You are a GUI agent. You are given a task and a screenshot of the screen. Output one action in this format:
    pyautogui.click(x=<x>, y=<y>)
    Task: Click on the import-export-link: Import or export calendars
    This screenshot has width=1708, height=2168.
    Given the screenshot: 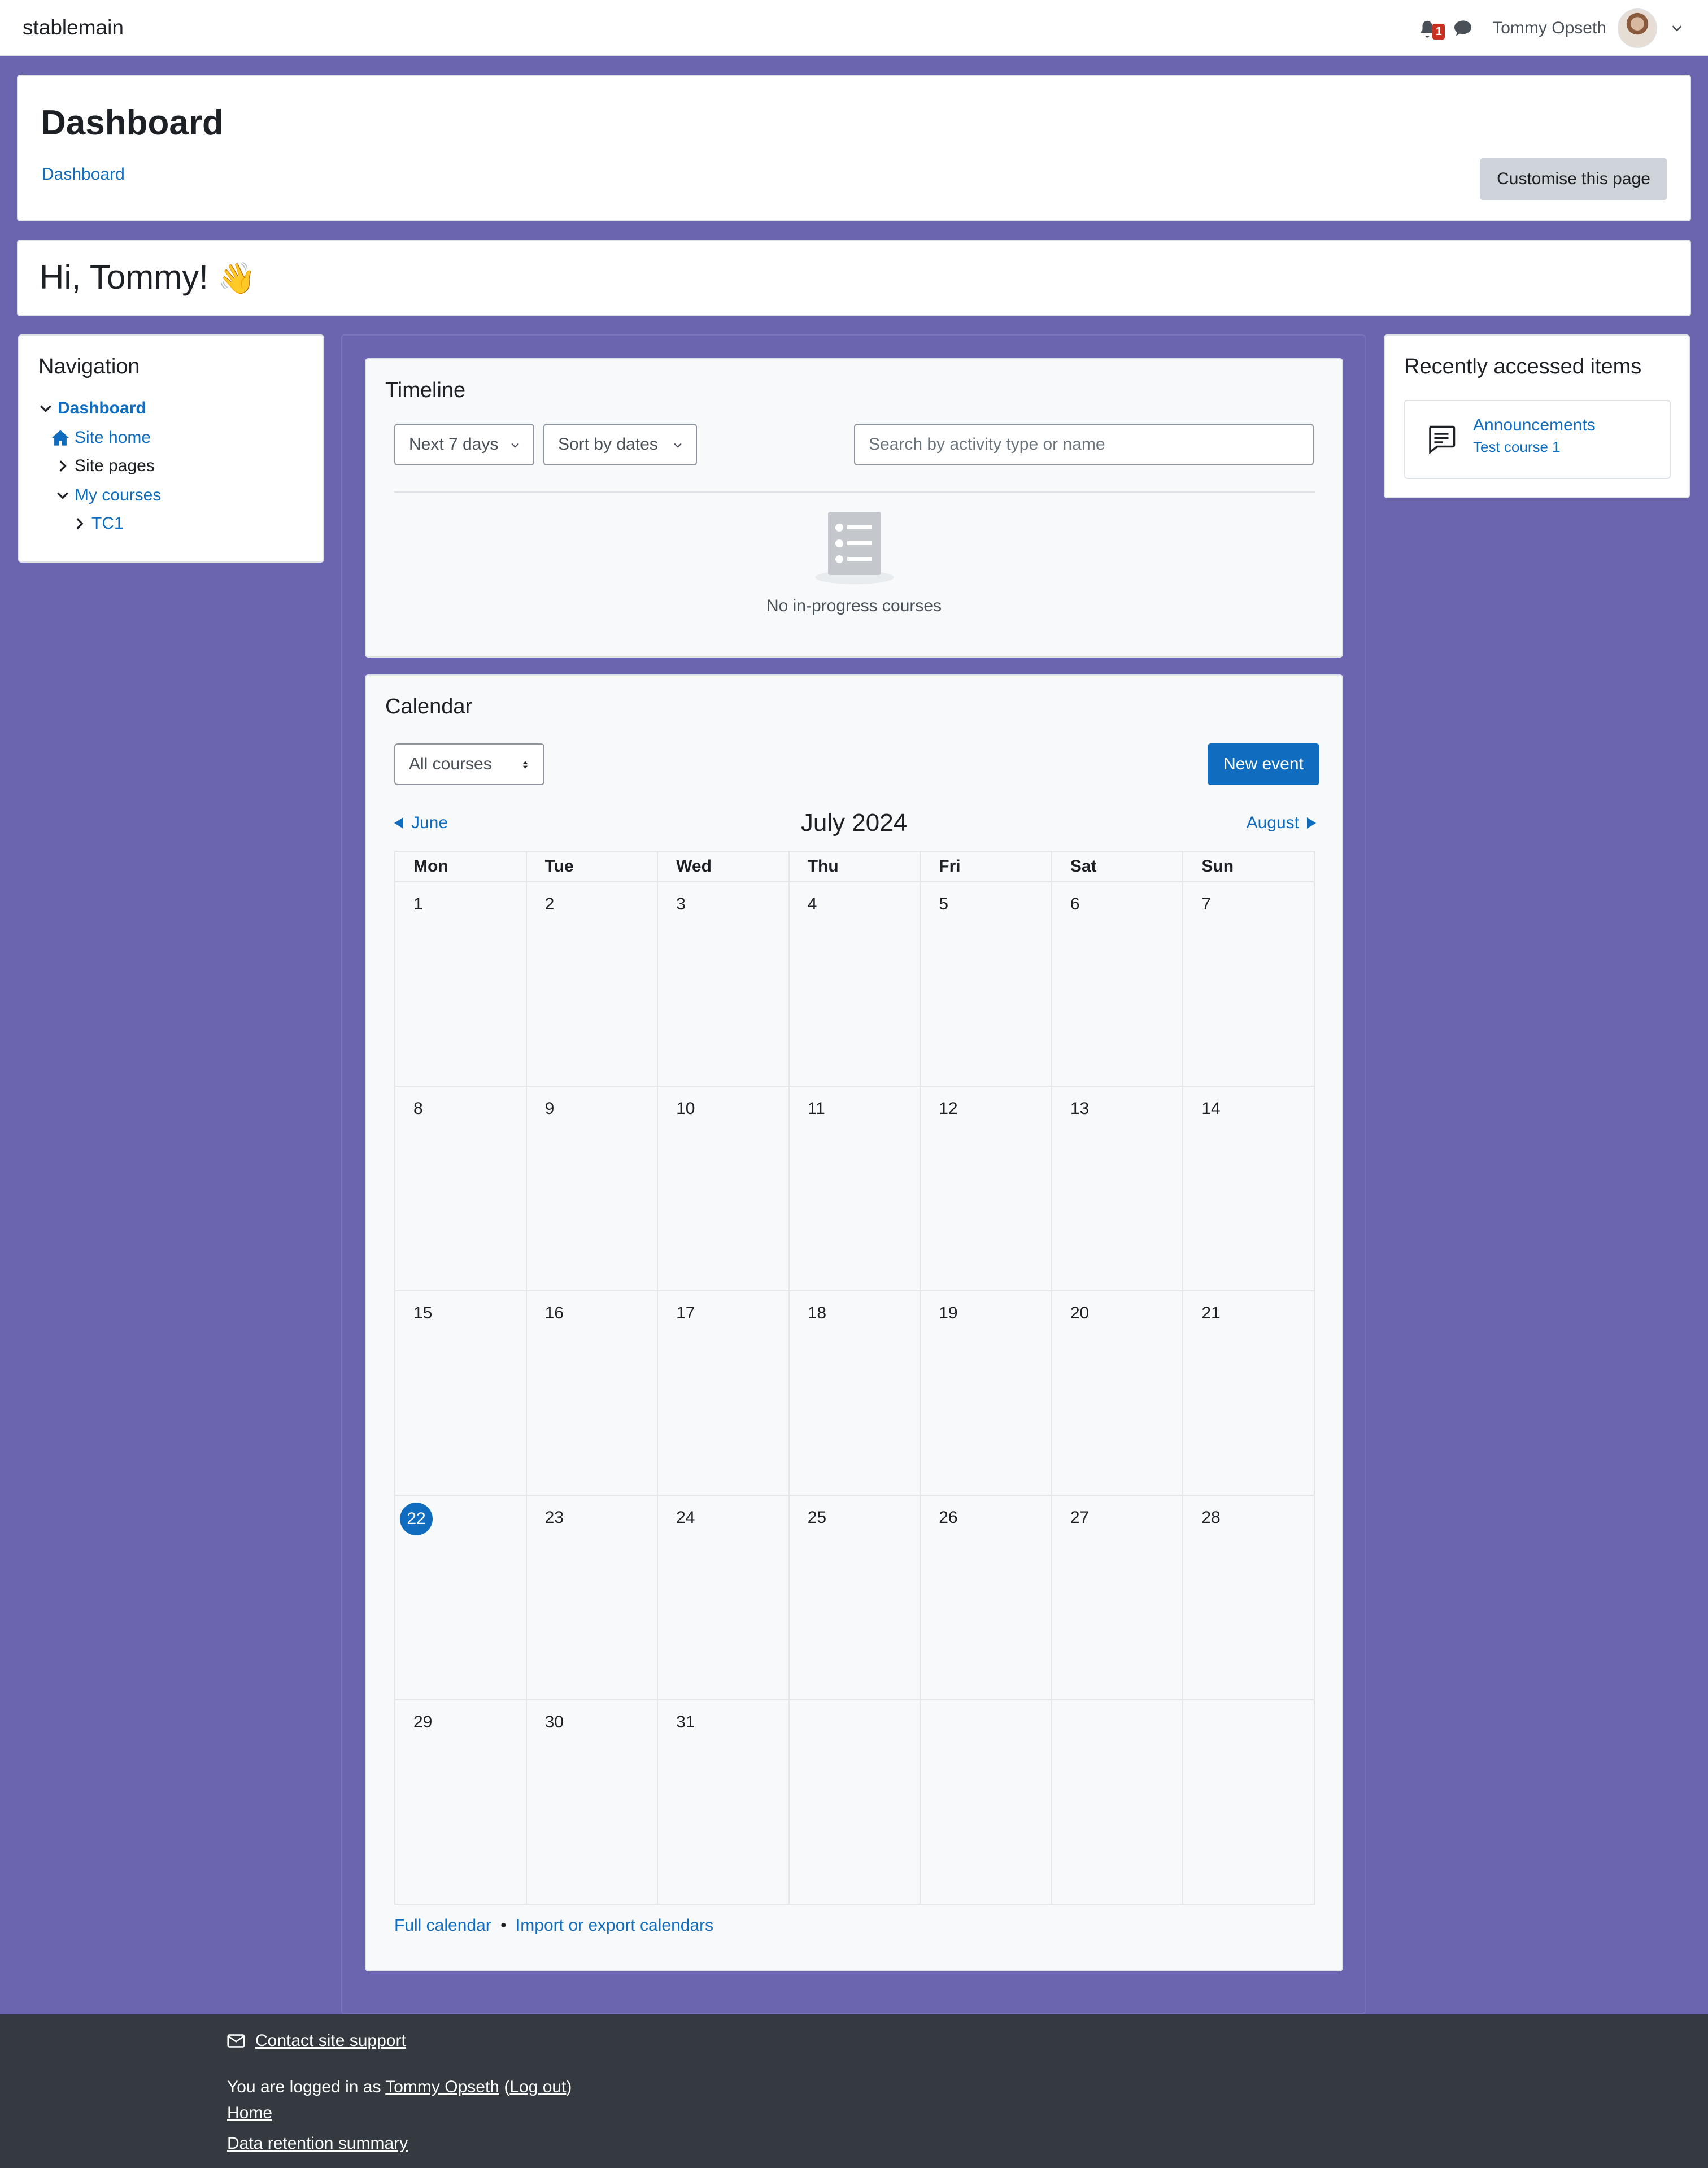 What is the action you would take?
    pyautogui.click(x=614, y=1926)
    